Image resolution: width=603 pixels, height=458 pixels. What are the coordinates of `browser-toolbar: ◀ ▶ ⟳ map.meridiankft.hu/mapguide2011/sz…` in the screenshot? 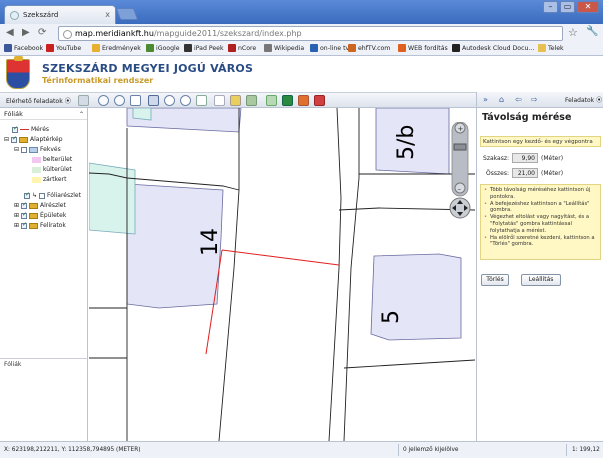 It's located at (301, 33).